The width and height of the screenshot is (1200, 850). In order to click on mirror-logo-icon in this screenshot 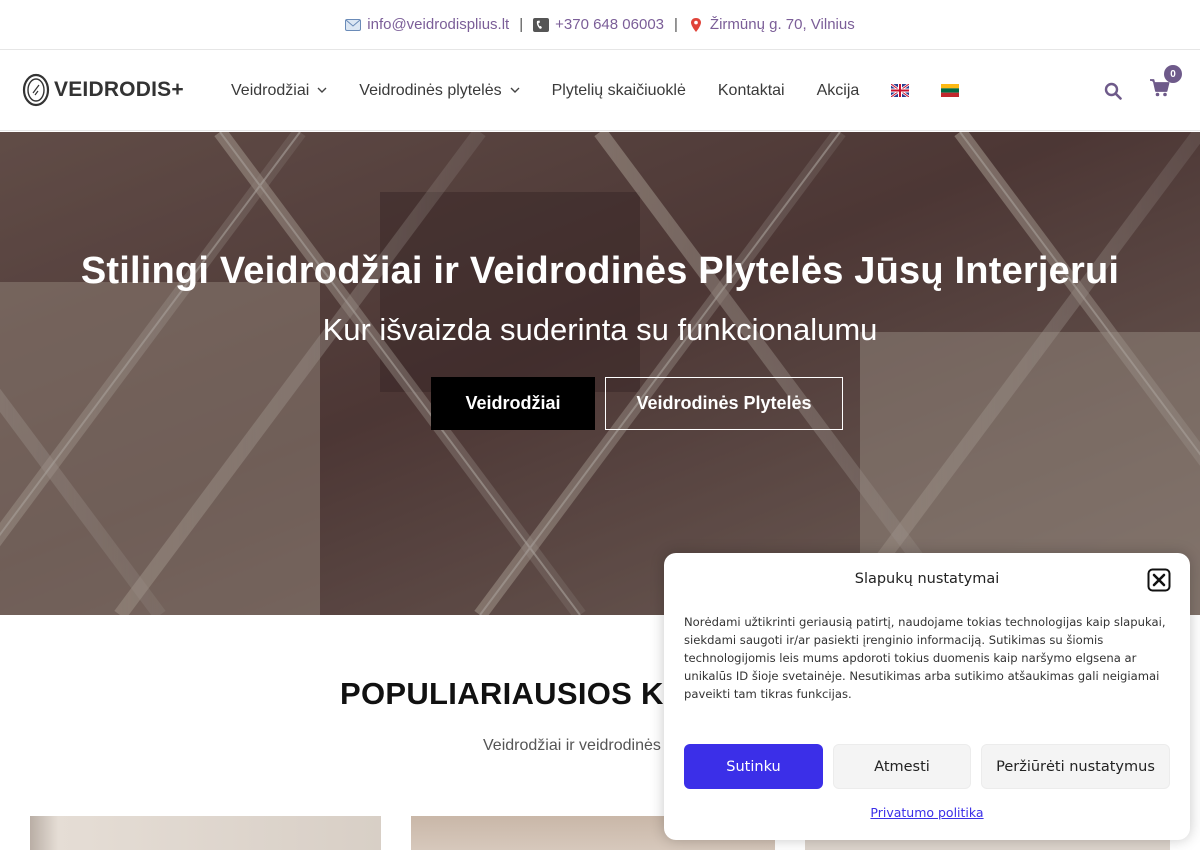, I will do `click(36, 90)`.